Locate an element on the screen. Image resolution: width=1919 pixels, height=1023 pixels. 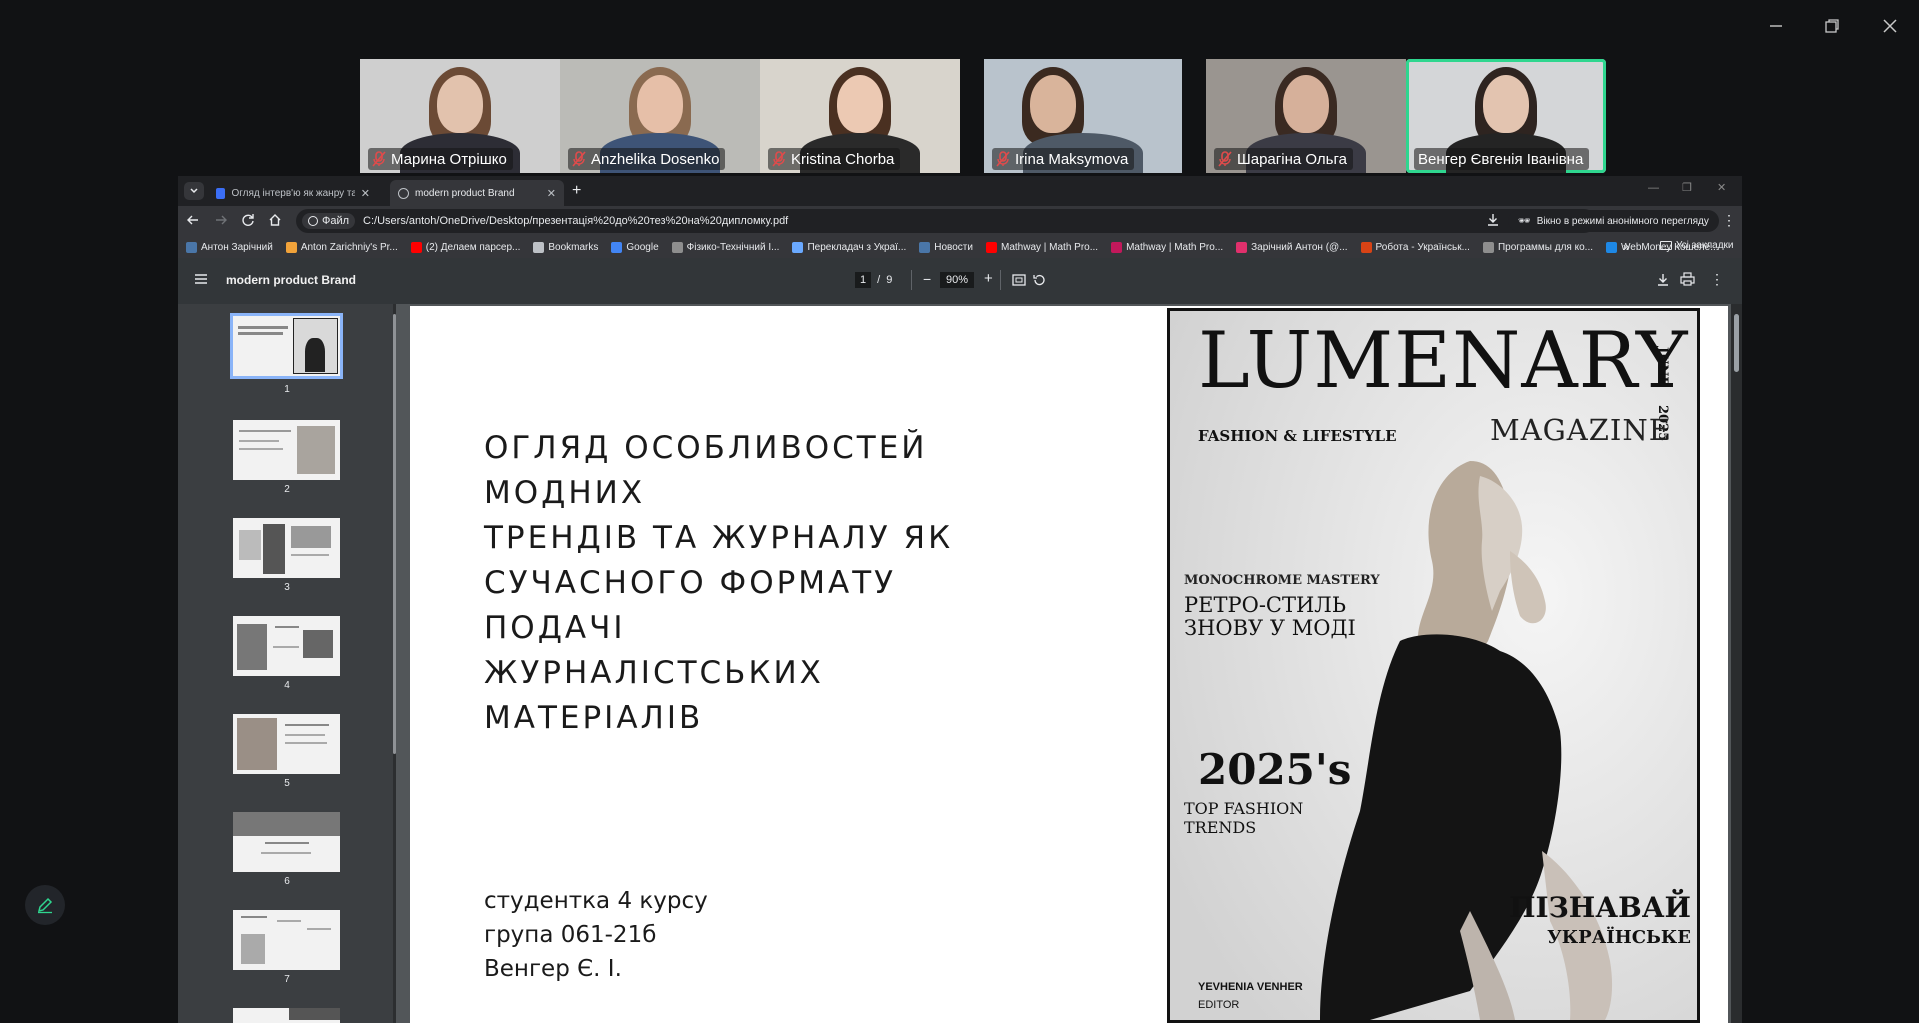
restore-window-button is located at coordinates (1832, 26).